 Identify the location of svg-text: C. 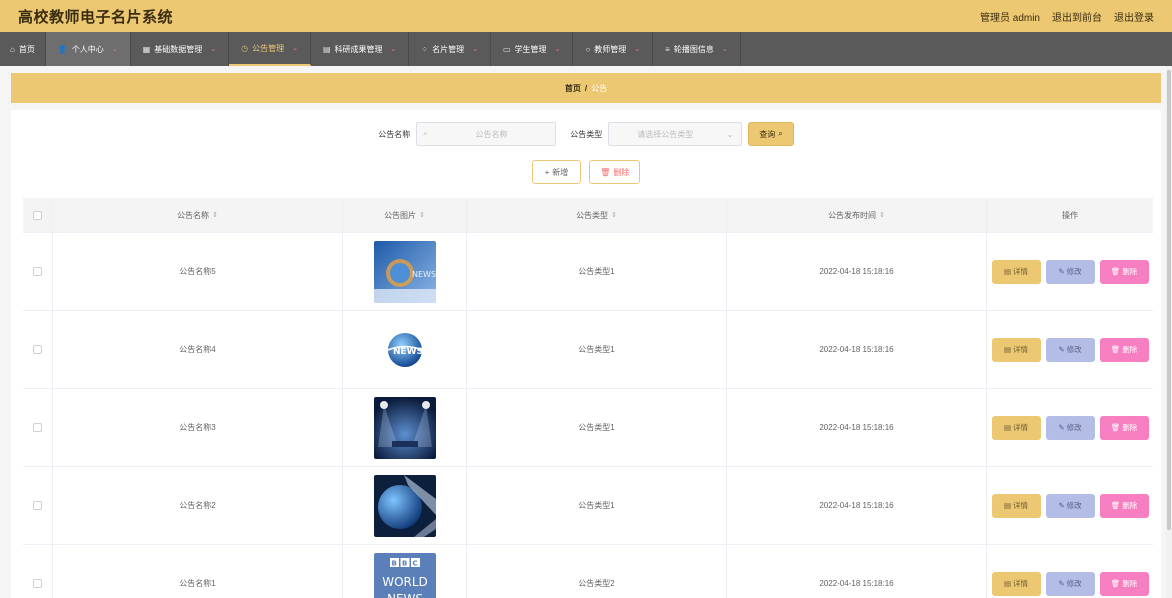
(414, 563).